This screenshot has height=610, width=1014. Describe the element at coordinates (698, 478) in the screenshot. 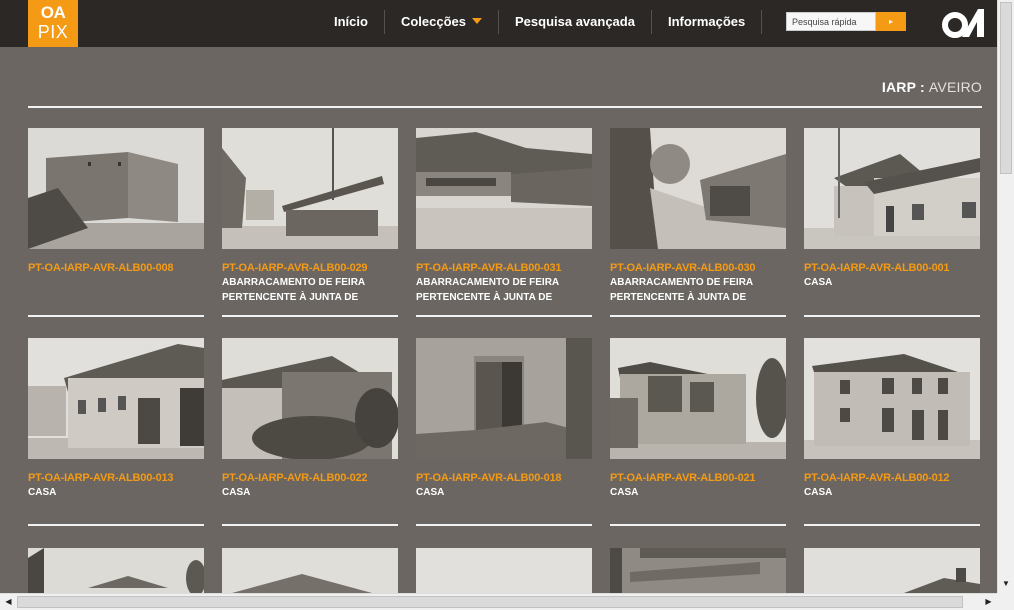

I see `photo-code: PT-OA-IARP-AVR-ALB00-021` at that location.